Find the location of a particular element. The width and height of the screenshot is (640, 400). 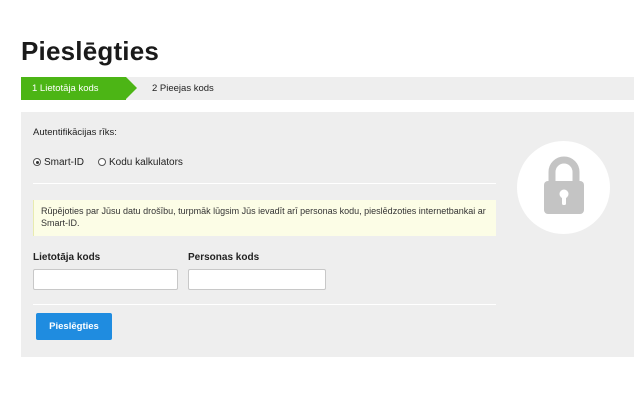

lock-icon is located at coordinates (564, 185).